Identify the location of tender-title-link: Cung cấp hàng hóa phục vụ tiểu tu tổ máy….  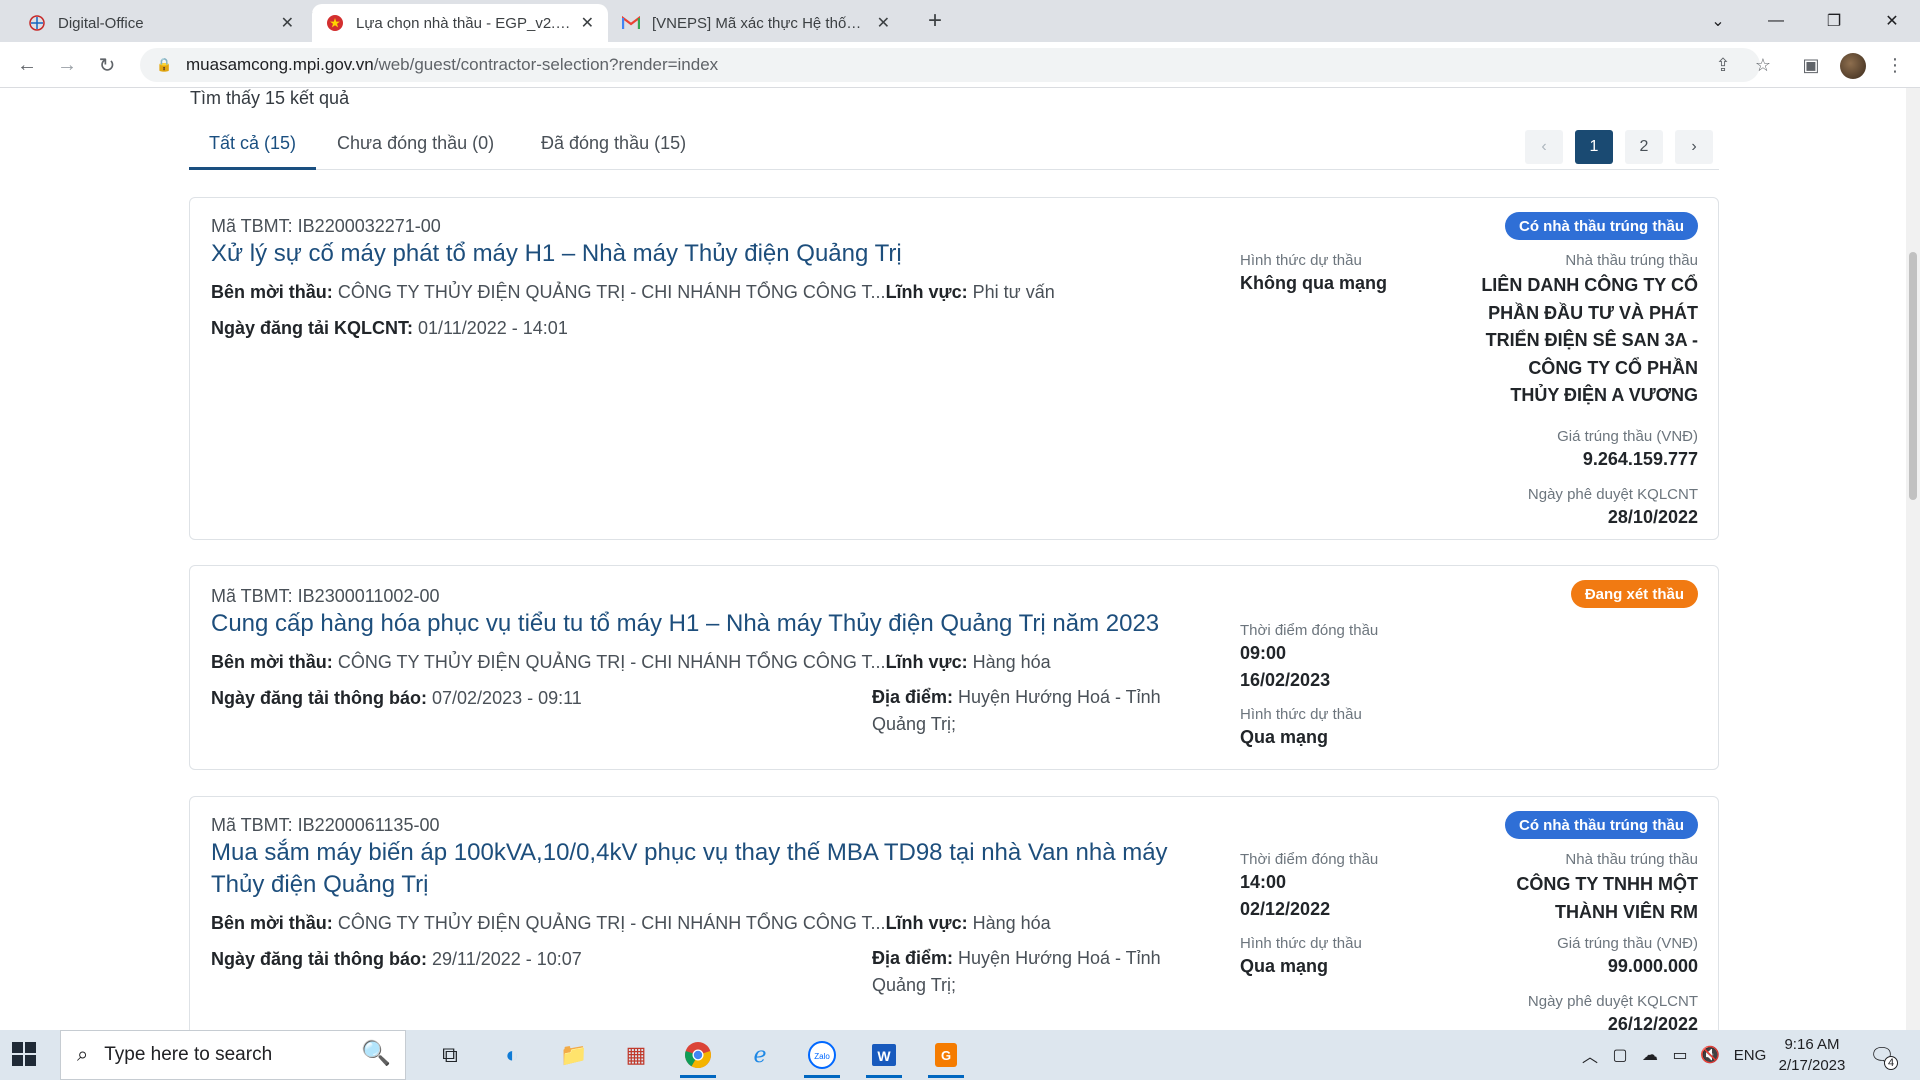
(701, 624).